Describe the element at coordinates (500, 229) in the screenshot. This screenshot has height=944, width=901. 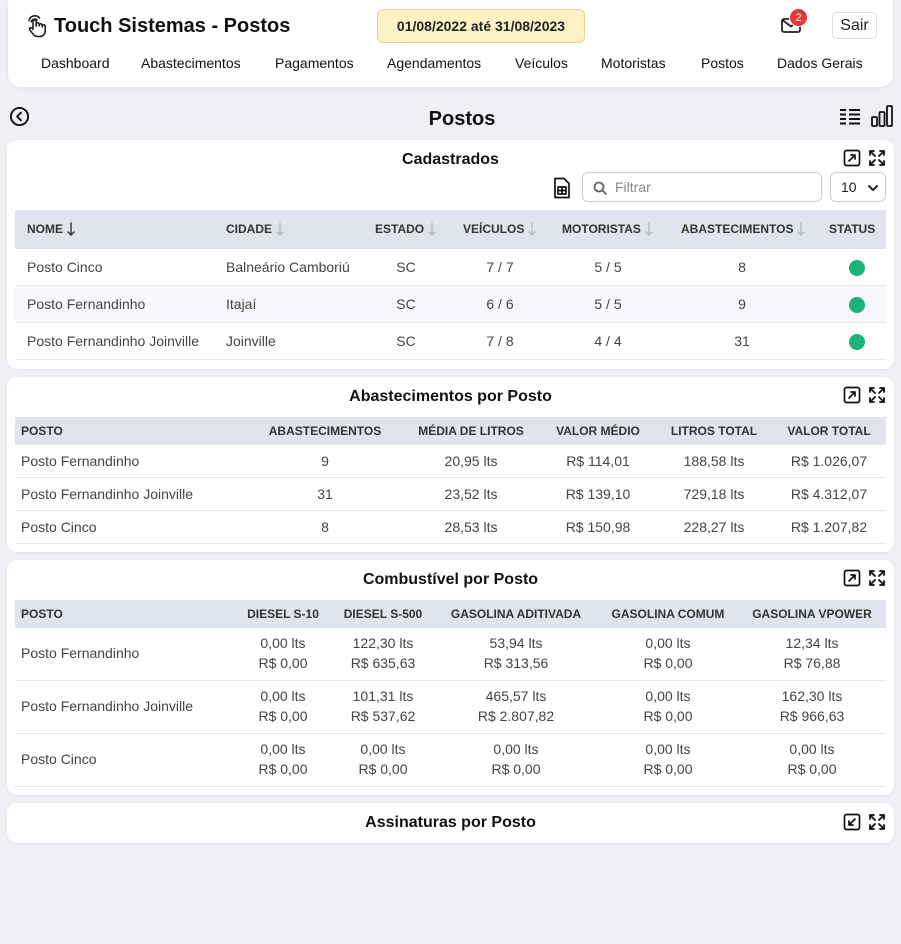
I see `column-header: Veículos` at that location.